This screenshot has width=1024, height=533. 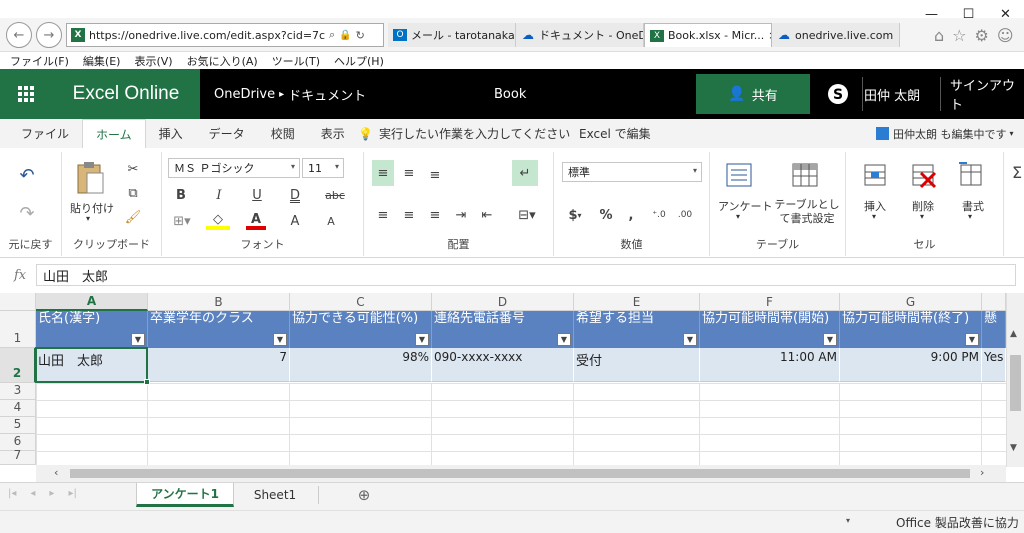 I want to click on table-cell: 7, so click(x=219, y=365).